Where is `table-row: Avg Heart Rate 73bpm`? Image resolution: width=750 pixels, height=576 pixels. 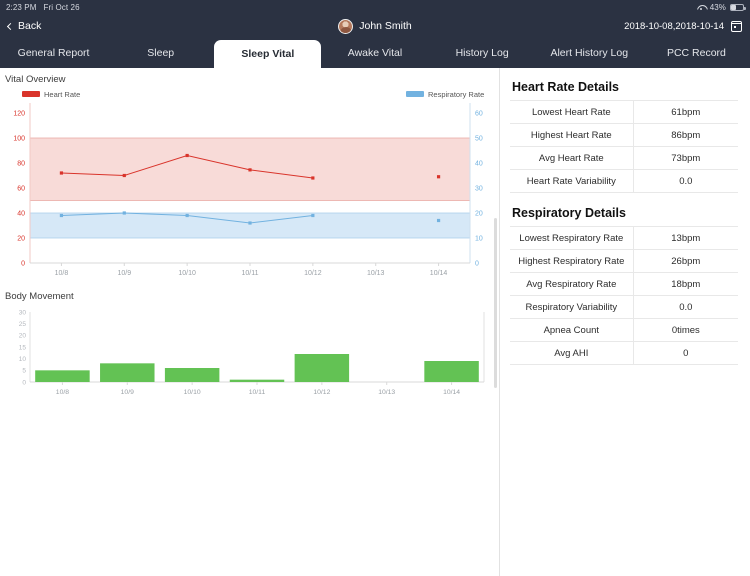 table-row: Avg Heart Rate 73bpm is located at coordinates (624, 158).